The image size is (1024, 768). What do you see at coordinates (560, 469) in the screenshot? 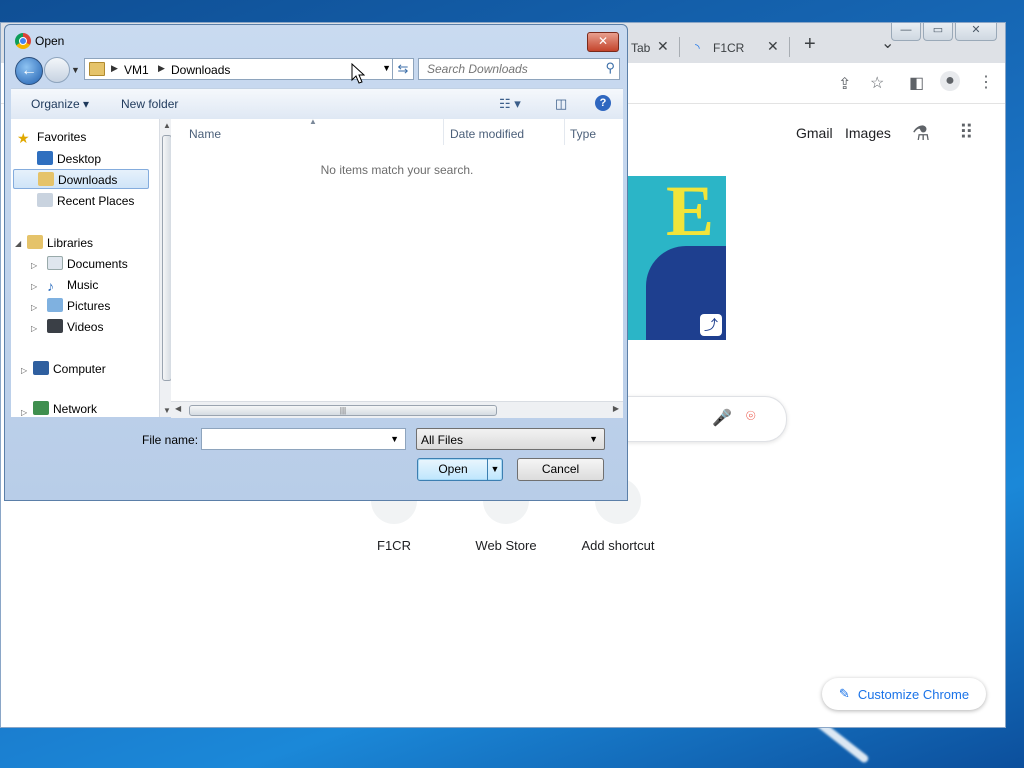
I see `cancel-button: Cancel` at bounding box center [560, 469].